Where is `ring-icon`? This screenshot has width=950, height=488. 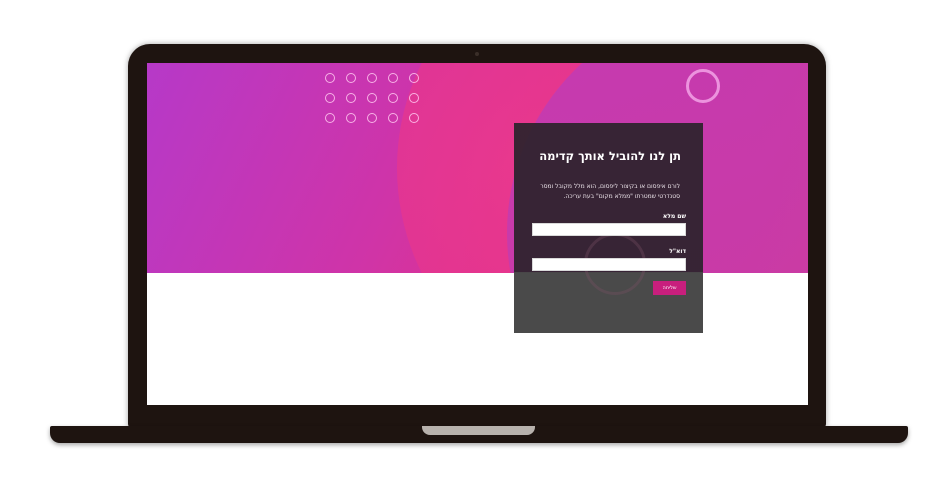
ring-icon is located at coordinates (703, 86).